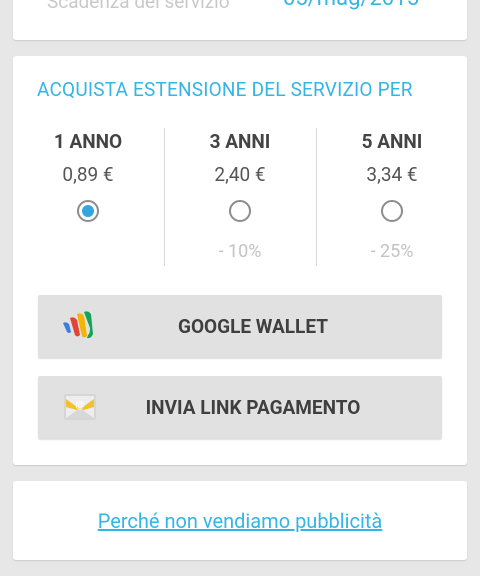 This screenshot has height=576, width=480. Describe the element at coordinates (88, 196) in the screenshot. I see `option-1-year: 1 ANNO 0,89 €` at that location.